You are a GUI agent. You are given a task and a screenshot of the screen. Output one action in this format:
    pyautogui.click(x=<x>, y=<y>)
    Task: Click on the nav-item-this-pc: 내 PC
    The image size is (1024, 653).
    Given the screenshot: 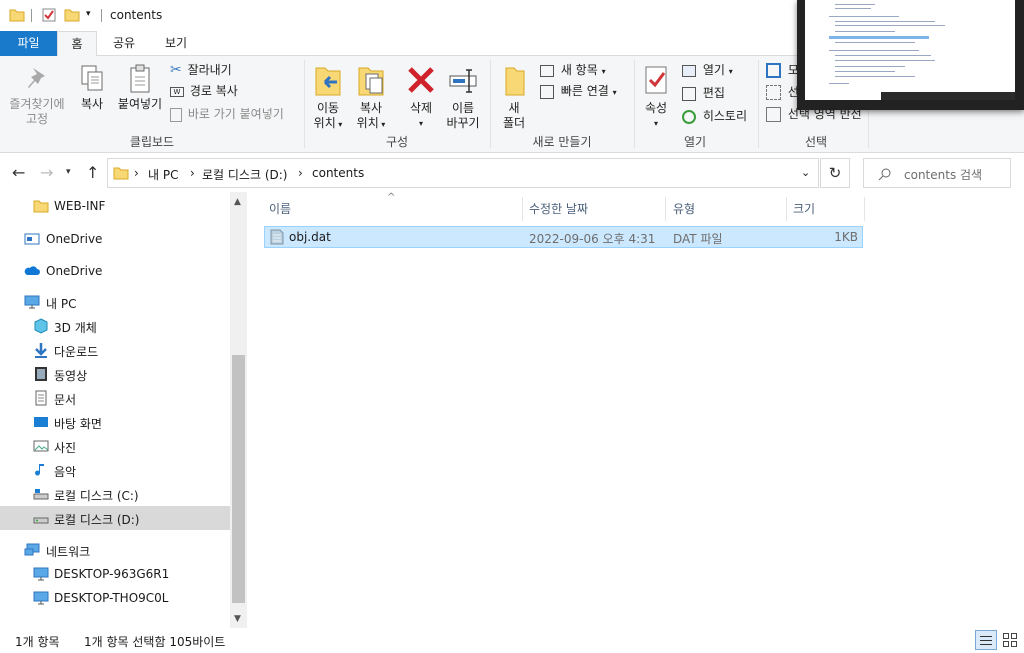 What is the action you would take?
    pyautogui.click(x=115, y=302)
    